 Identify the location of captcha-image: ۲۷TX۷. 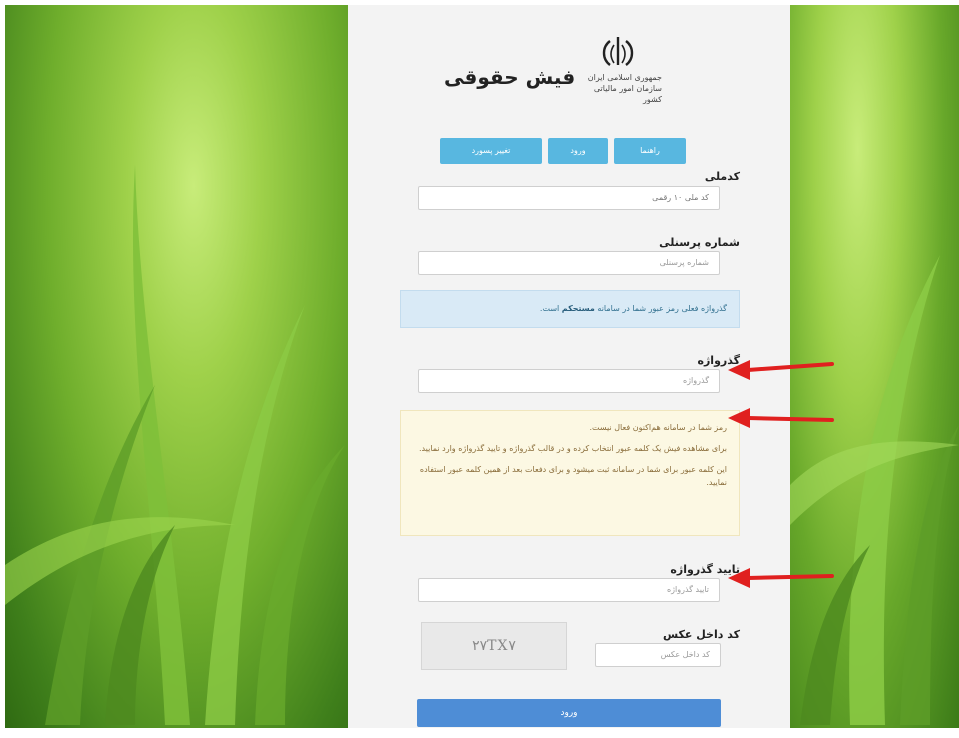
(494, 646).